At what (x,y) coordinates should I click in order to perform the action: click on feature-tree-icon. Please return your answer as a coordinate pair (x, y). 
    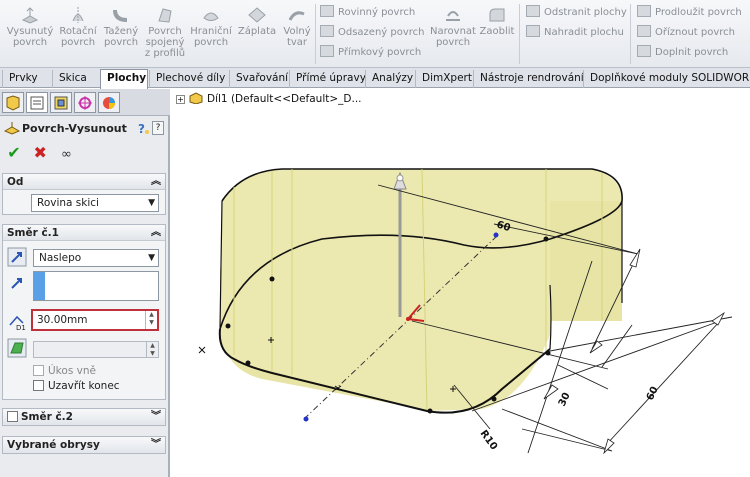
    Looking at the image, I should click on (13, 103).